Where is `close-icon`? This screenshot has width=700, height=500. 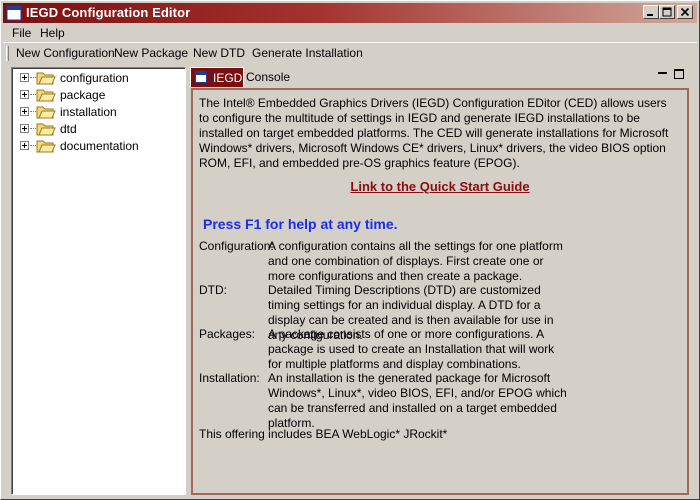
close-icon is located at coordinates (685, 12).